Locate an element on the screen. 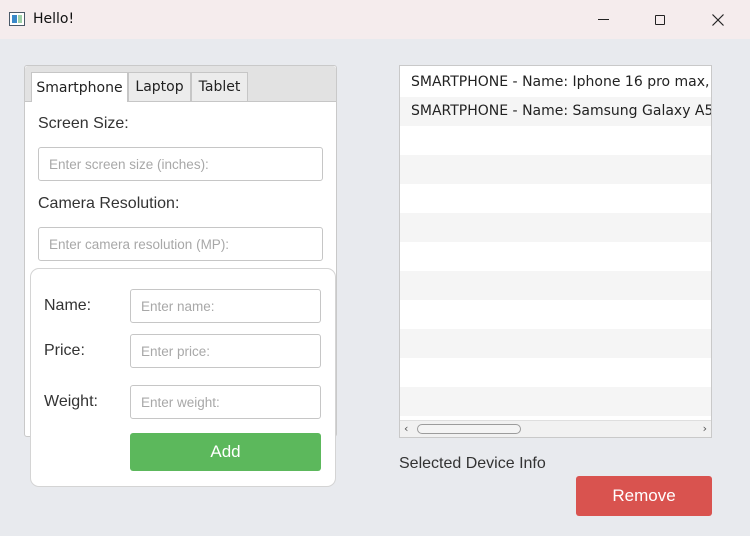 This screenshot has height=536, width=750. maximize-button is located at coordinates (660, 19).